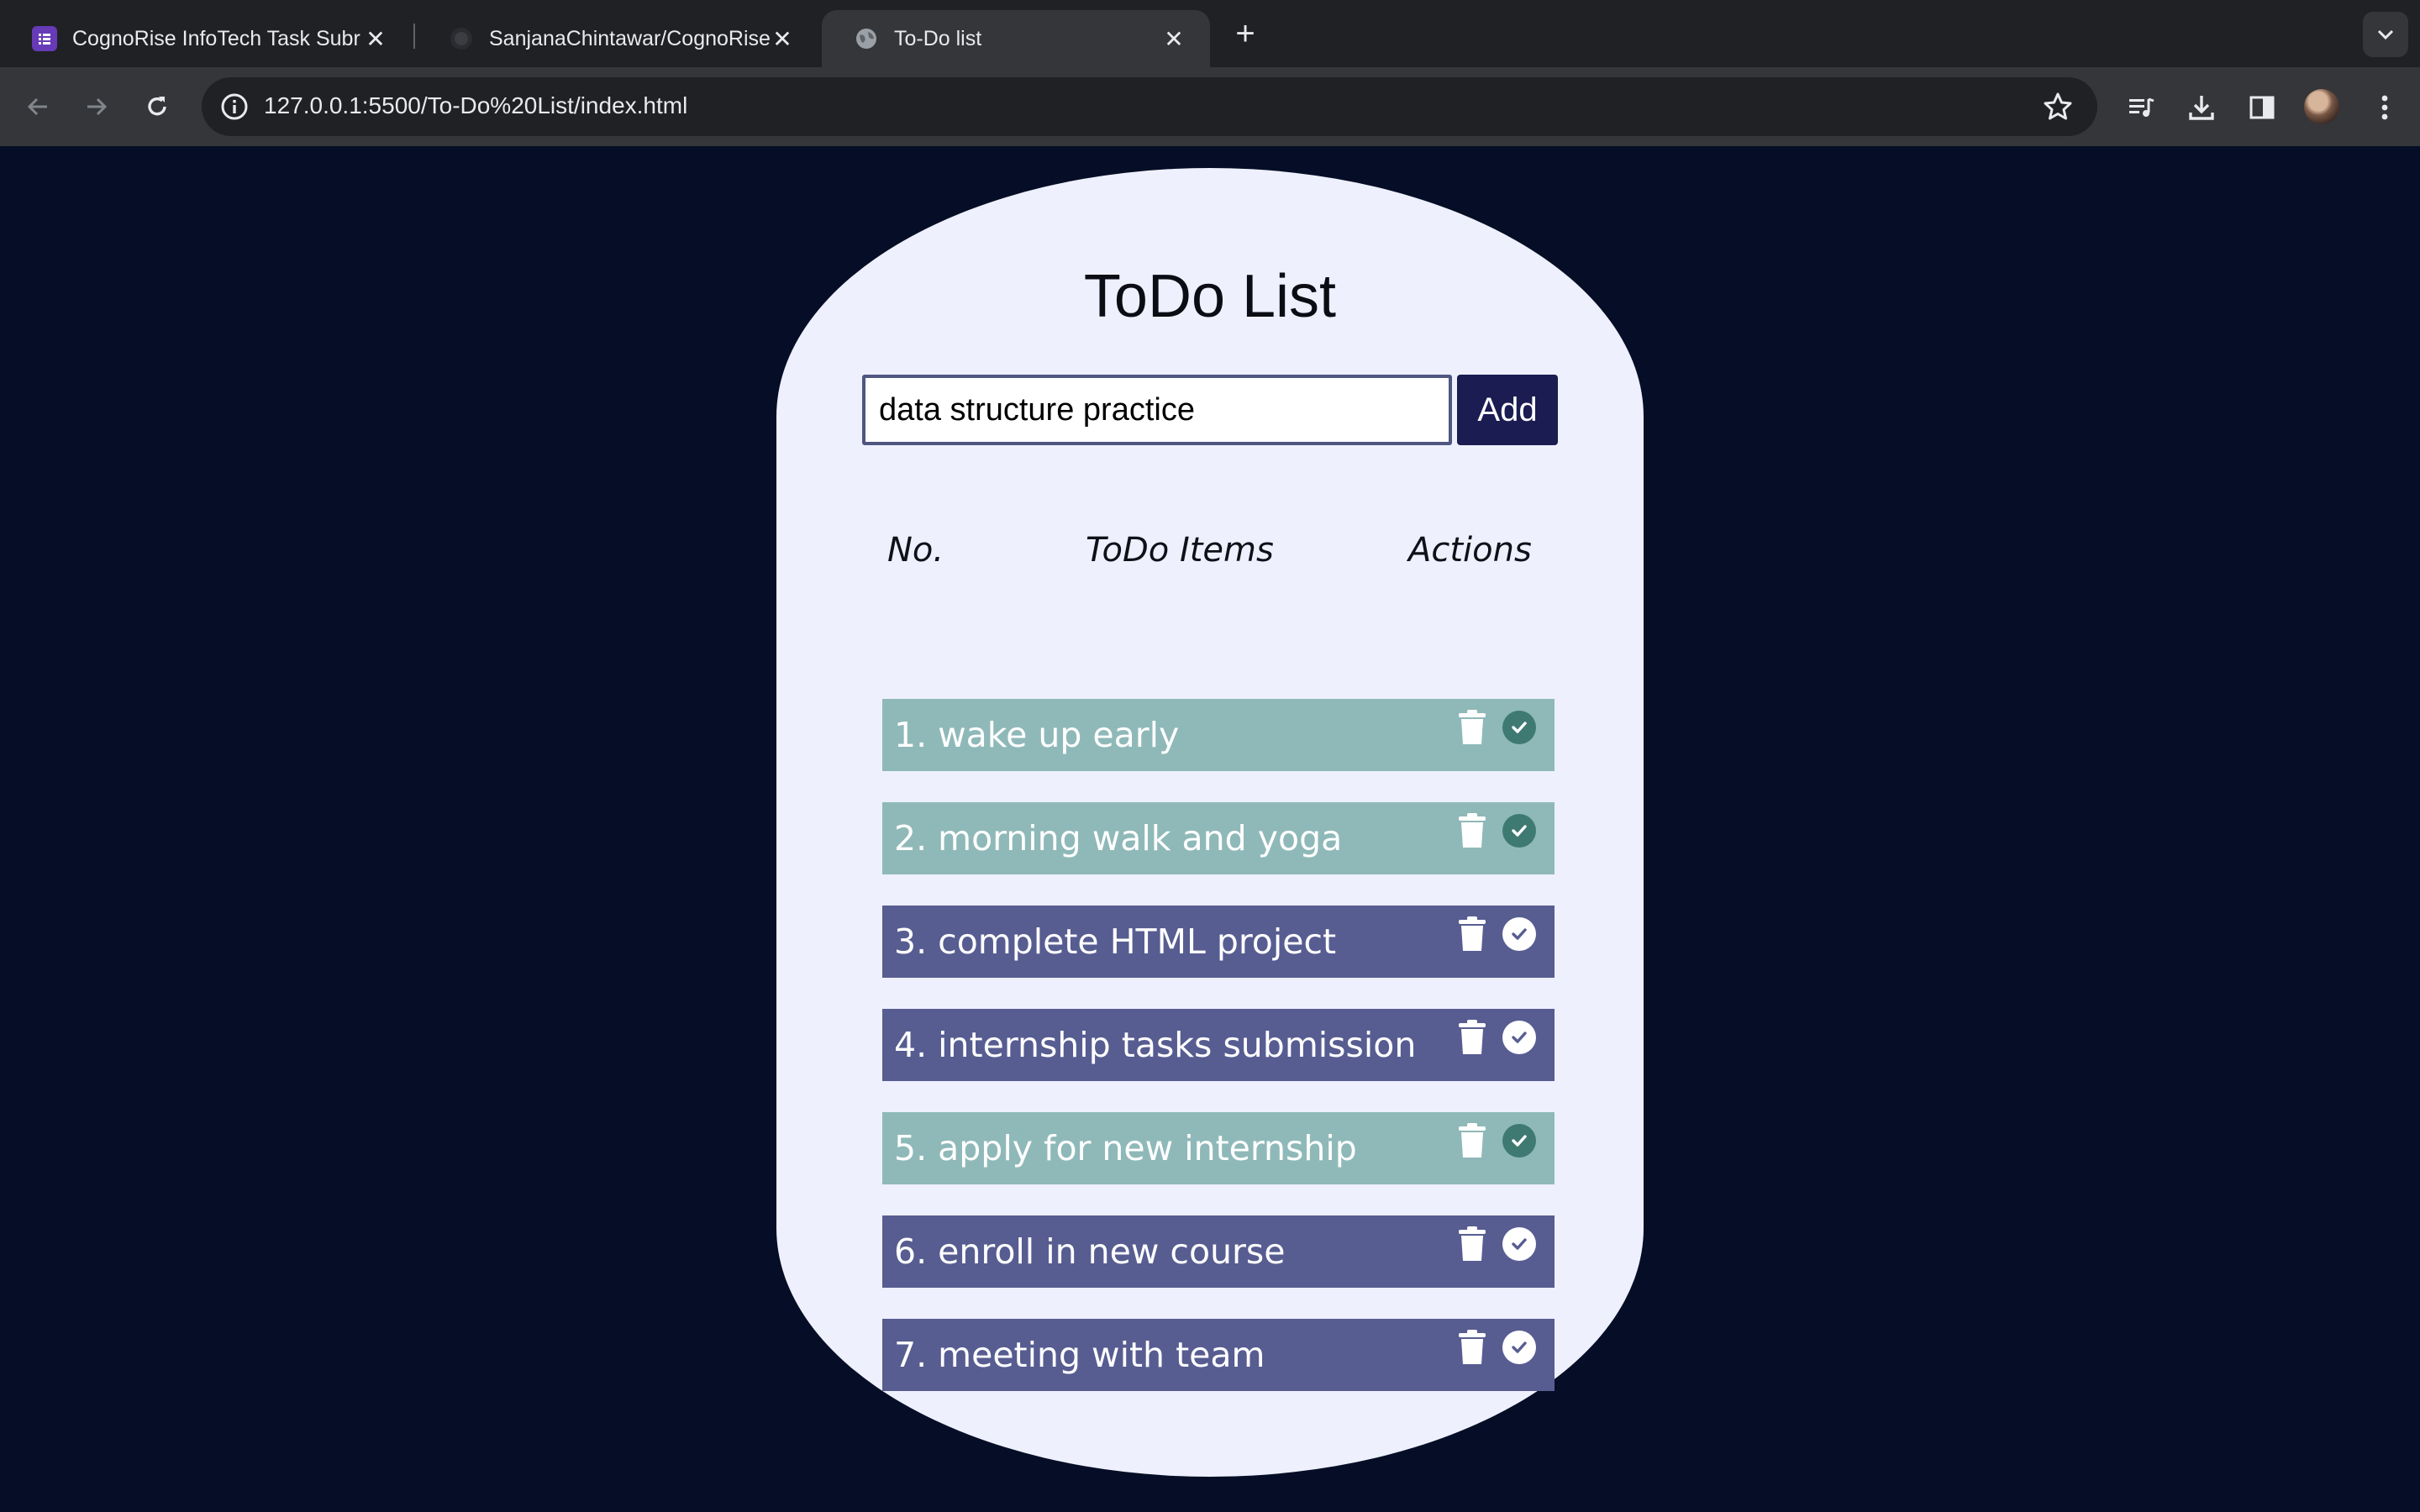  I want to click on url-text: 127.0.0.1:5500/To-Do%20List/index.html, so click(476, 105).